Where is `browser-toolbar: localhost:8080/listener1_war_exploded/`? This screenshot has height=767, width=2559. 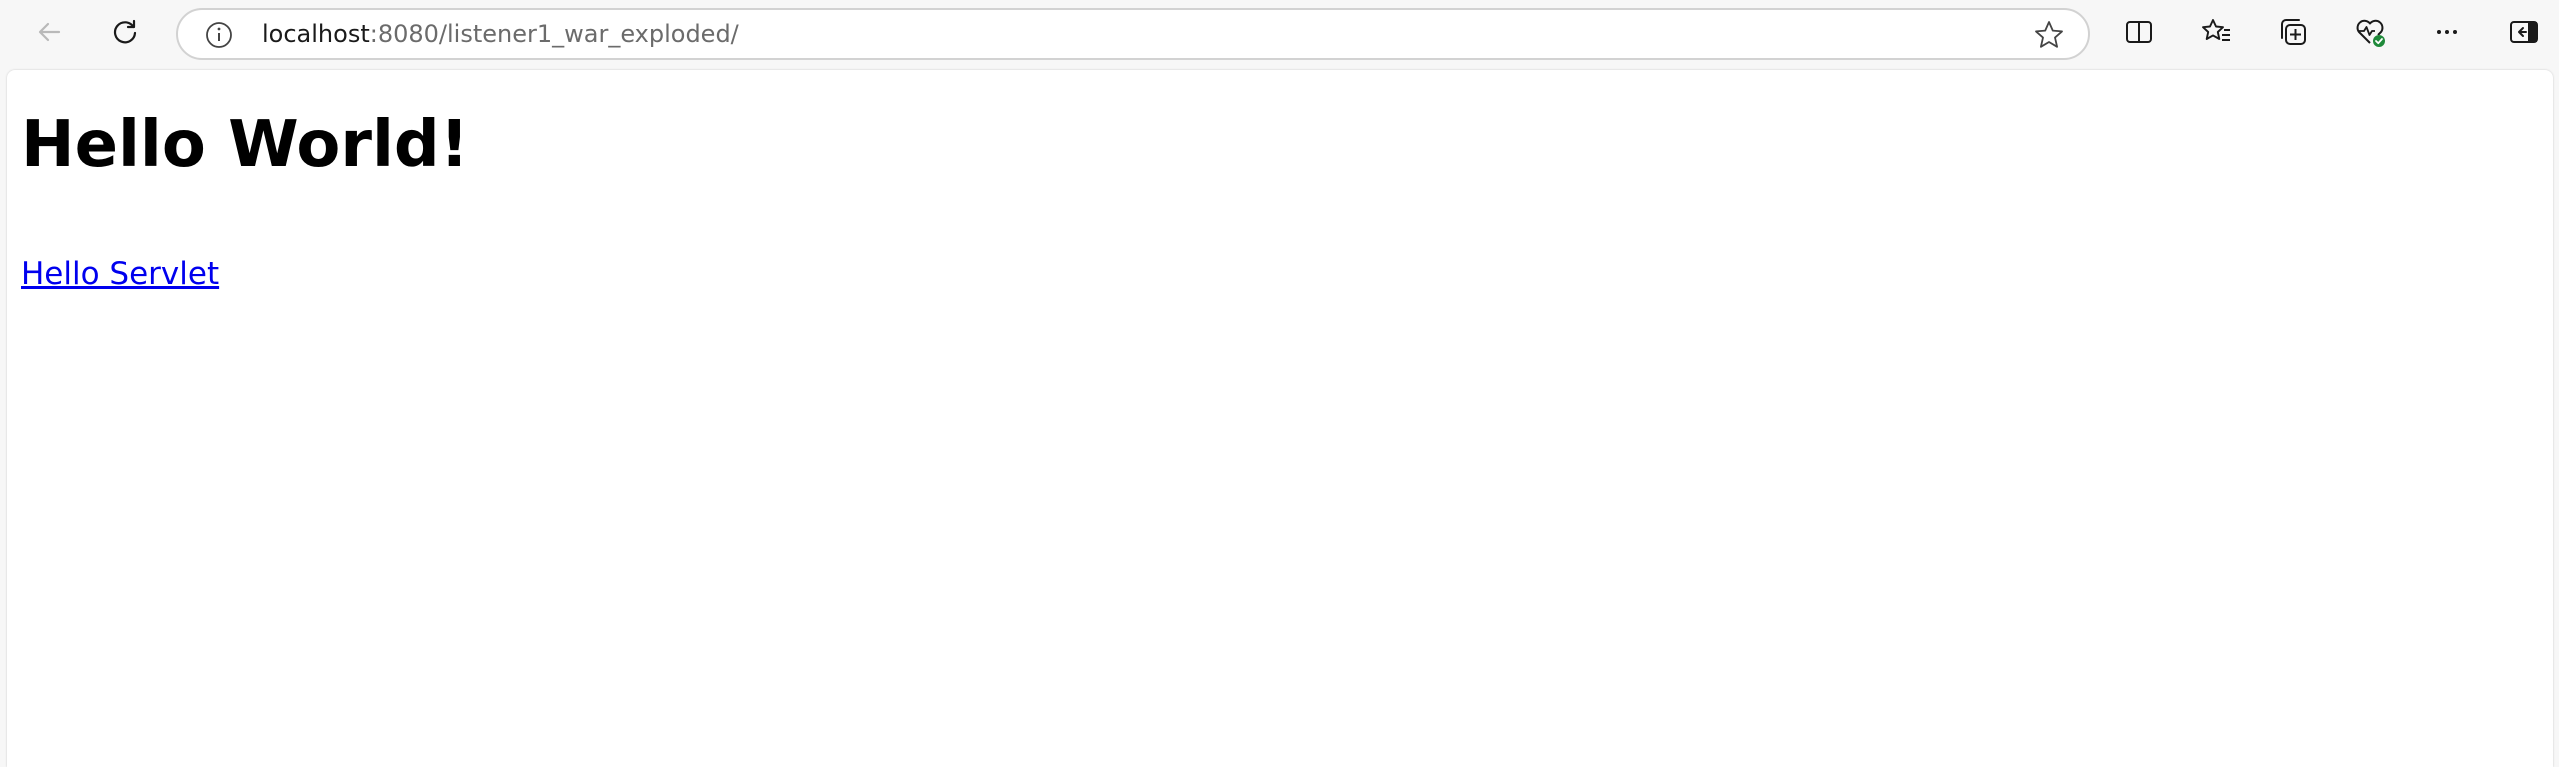
browser-toolbar: localhost:8080/listener1_war_exploded/ is located at coordinates (1279, 35).